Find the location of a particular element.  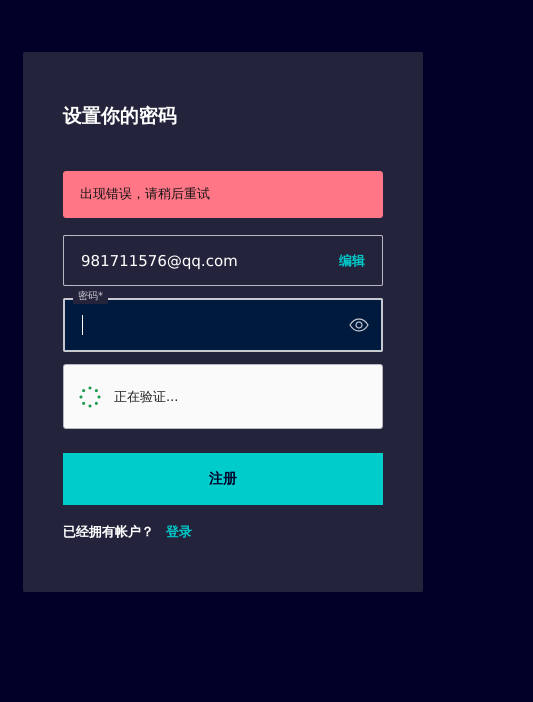

edit-link: 编辑 is located at coordinates (352, 261).